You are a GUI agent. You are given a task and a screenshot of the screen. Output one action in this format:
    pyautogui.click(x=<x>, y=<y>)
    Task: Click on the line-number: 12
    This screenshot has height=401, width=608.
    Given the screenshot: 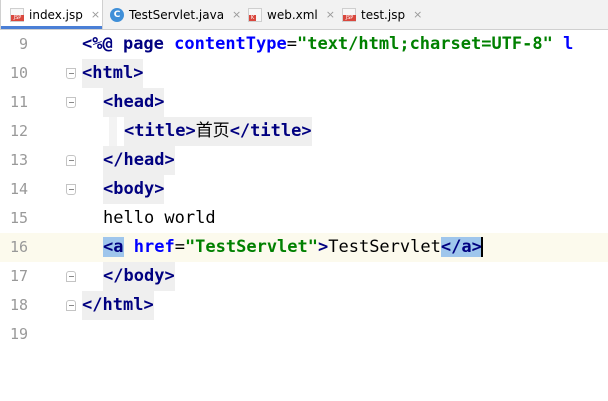 What is the action you would take?
    pyautogui.click(x=18, y=131)
    